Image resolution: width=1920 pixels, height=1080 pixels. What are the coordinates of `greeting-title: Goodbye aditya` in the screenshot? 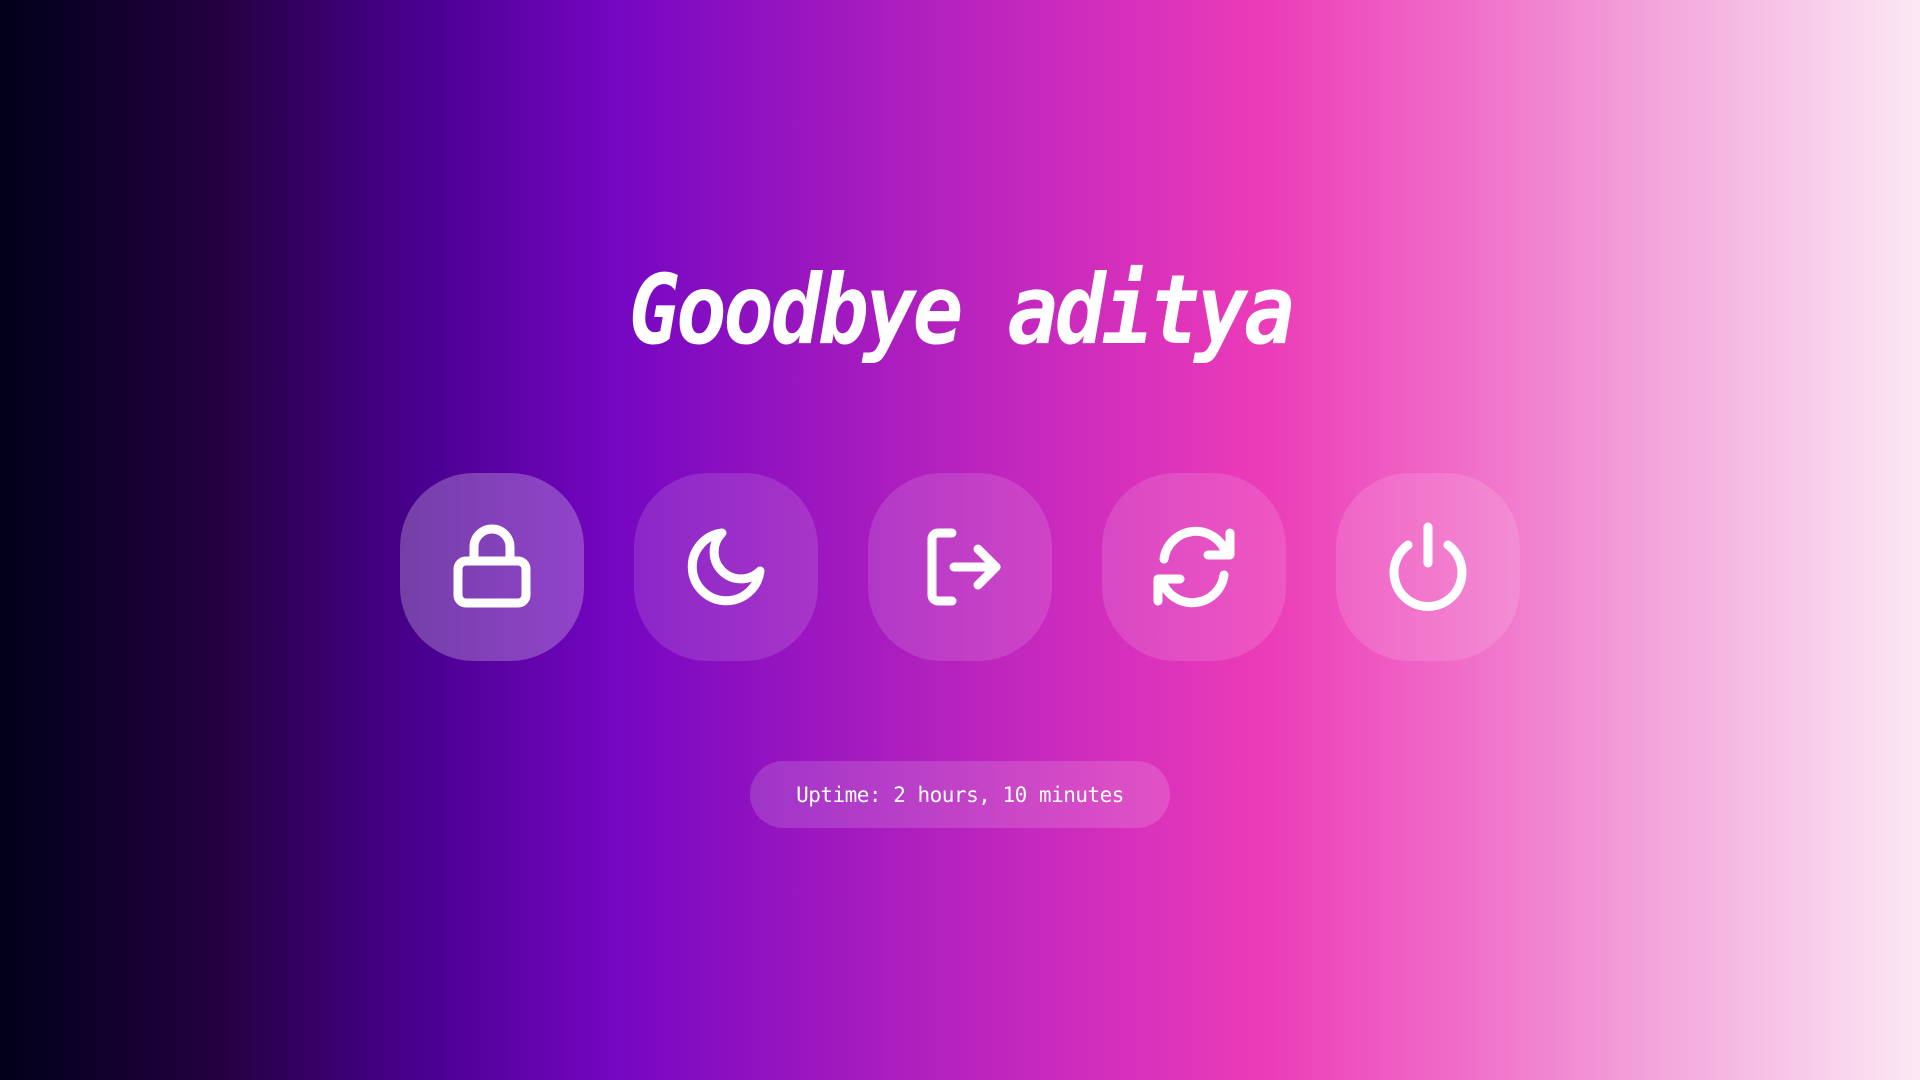 It's located at (961, 310).